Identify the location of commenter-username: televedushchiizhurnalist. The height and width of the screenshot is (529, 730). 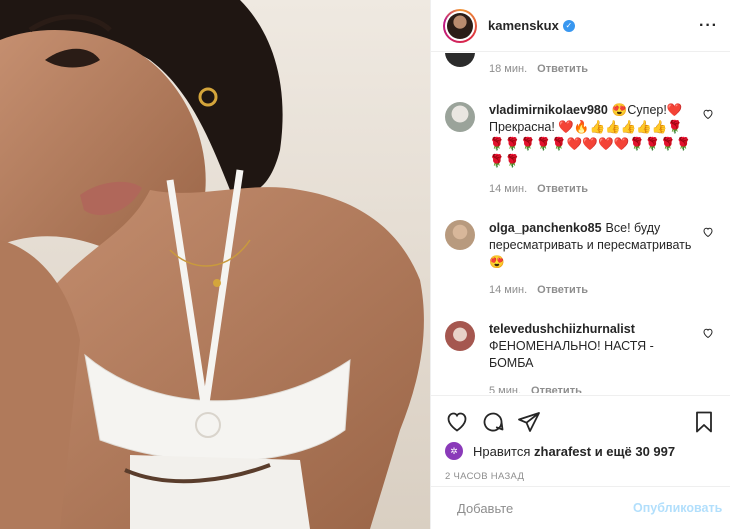
(562, 329).